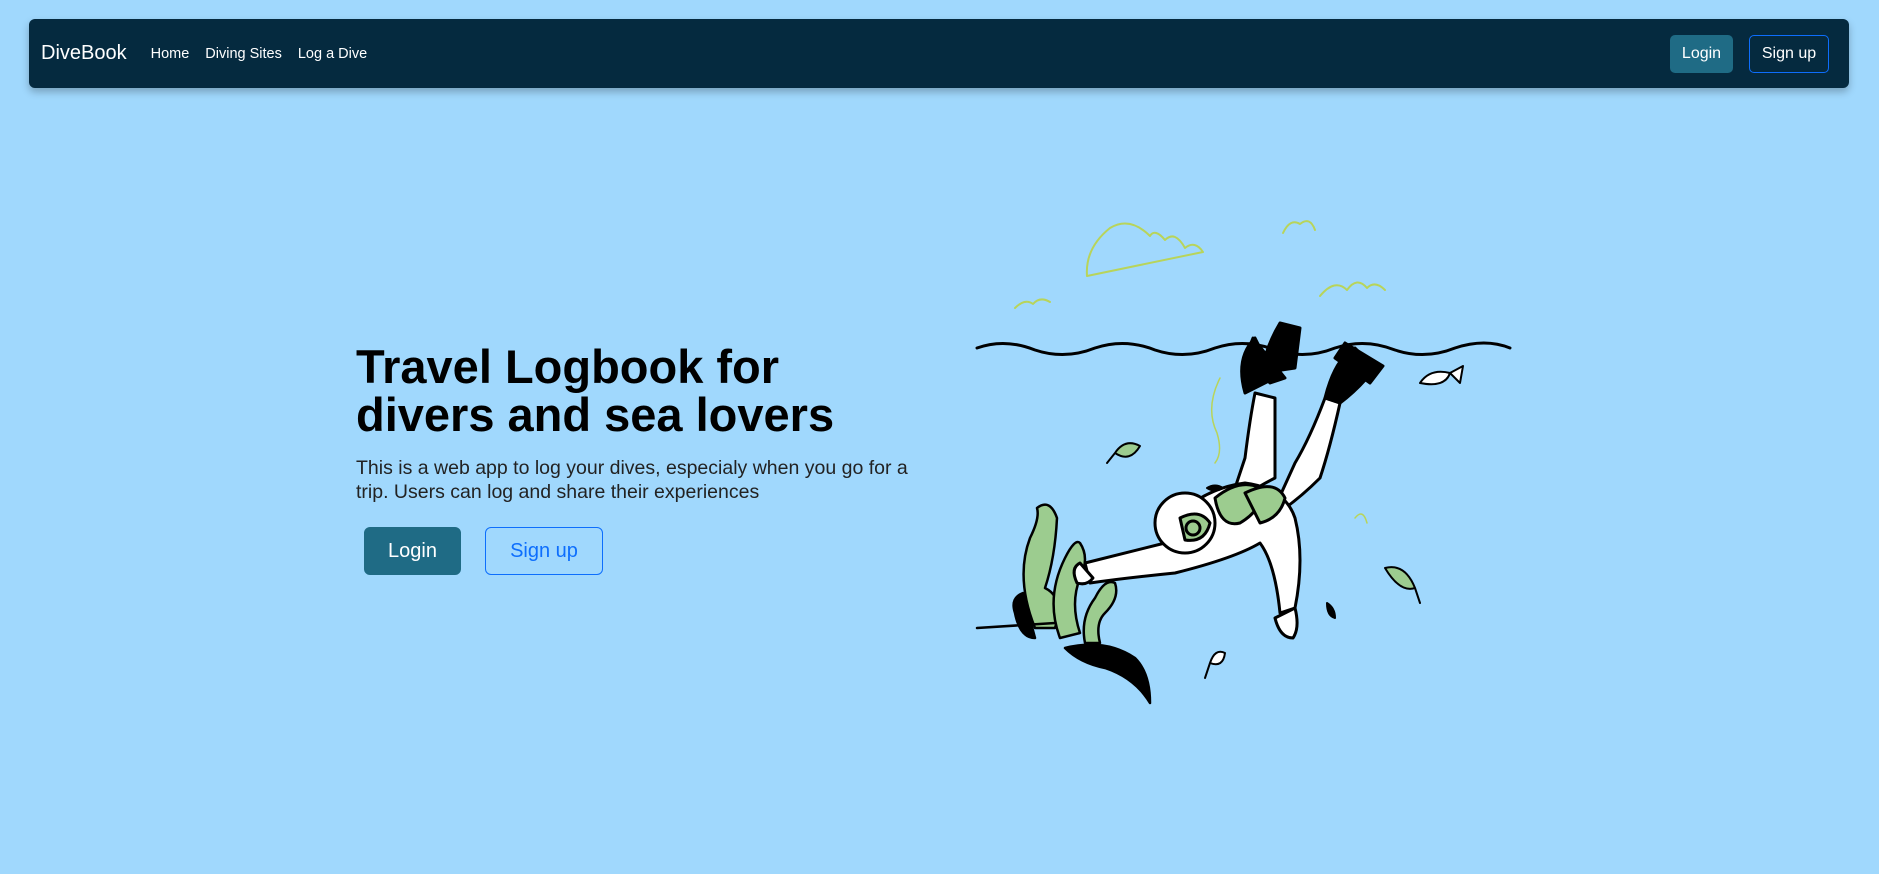 The width and height of the screenshot is (1879, 874). What do you see at coordinates (1063, 604) in the screenshot?
I see `seaweed-icon` at bounding box center [1063, 604].